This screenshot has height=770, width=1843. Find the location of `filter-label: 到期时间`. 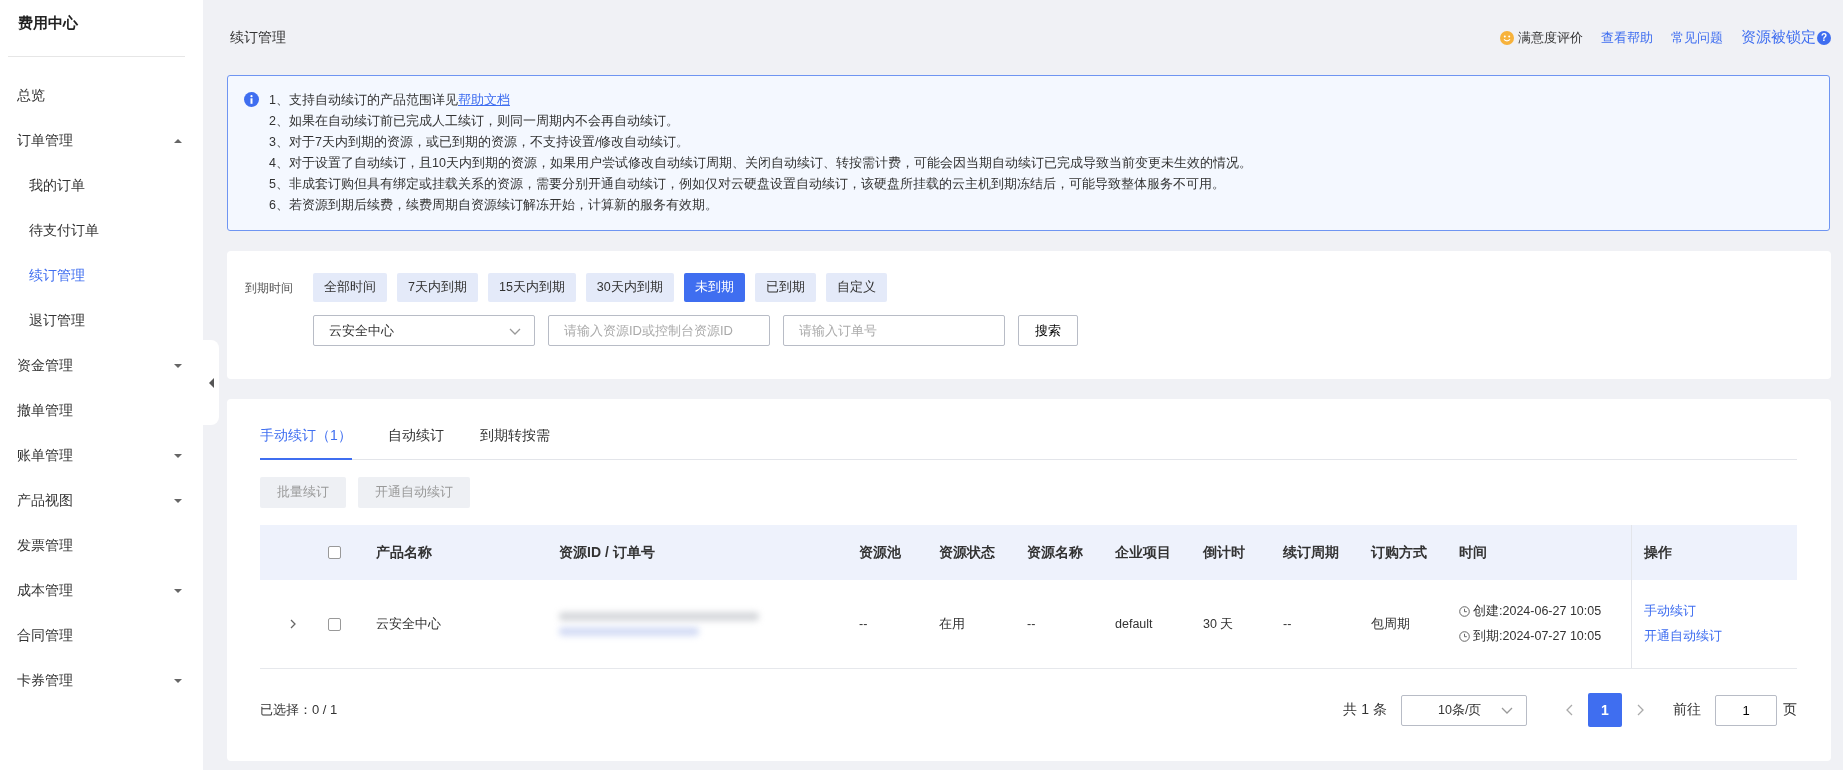

filter-label: 到期时间 is located at coordinates (269, 288).